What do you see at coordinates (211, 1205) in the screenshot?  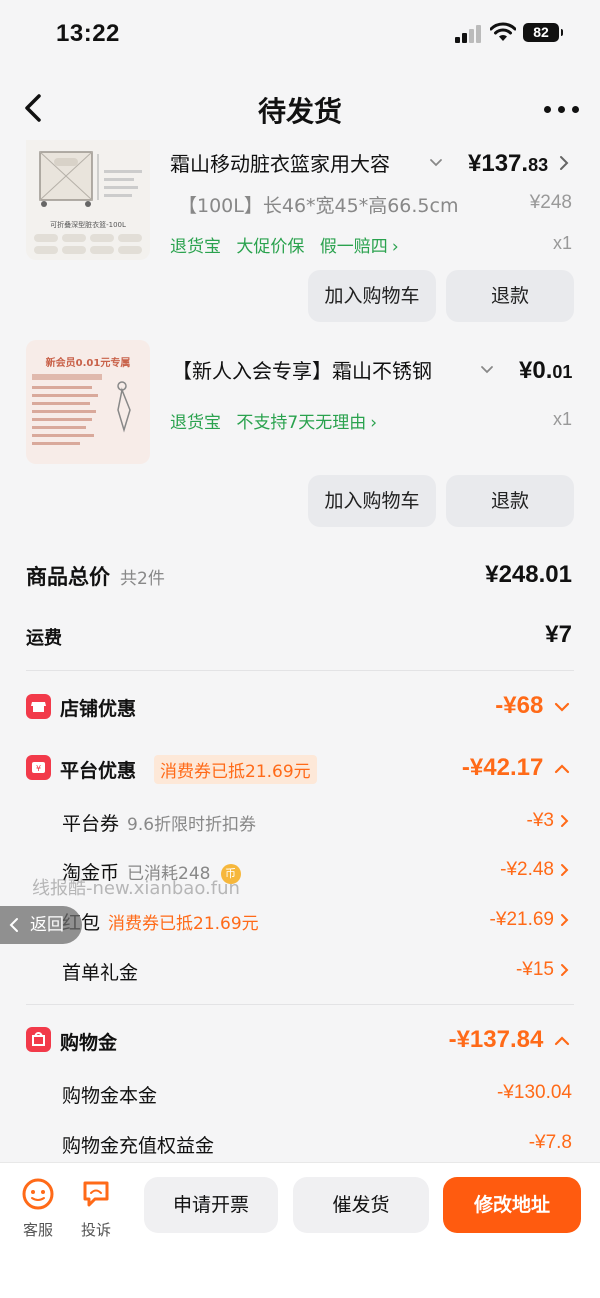 I see `request-invoice-button: 申请开票` at bounding box center [211, 1205].